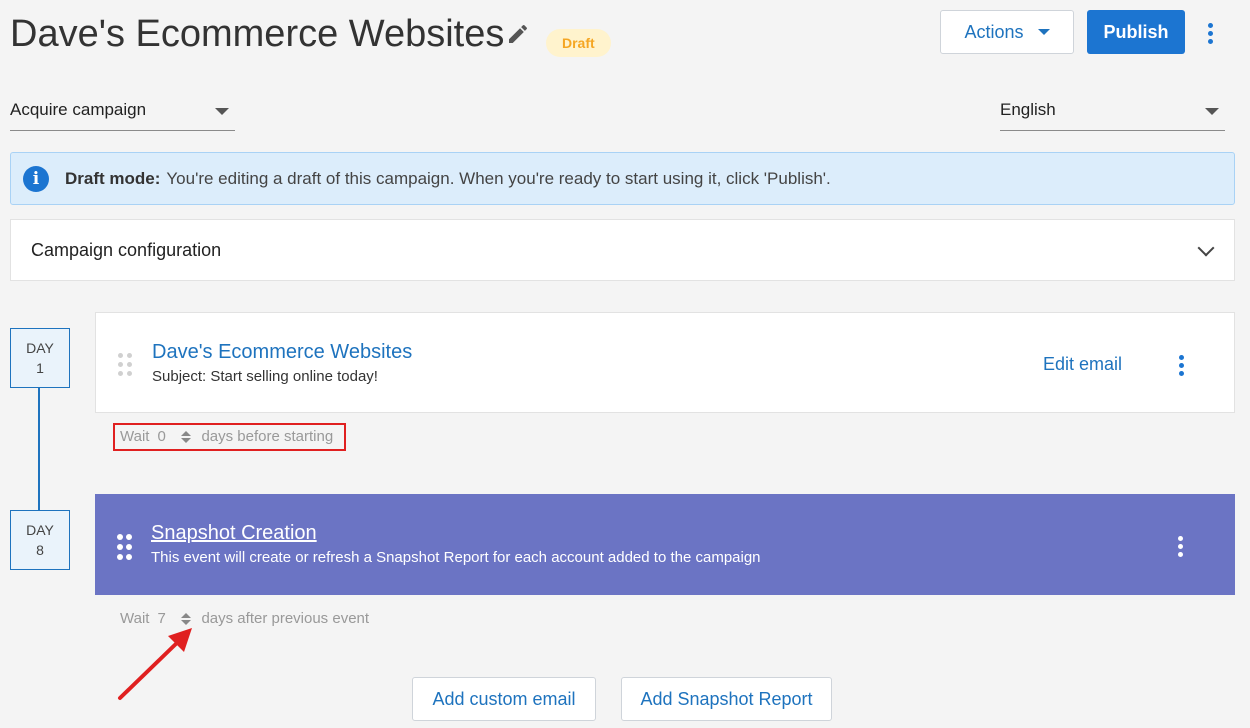  Describe the element at coordinates (285, 618) in the screenshot. I see `wait-suffix: days after previous event` at that location.